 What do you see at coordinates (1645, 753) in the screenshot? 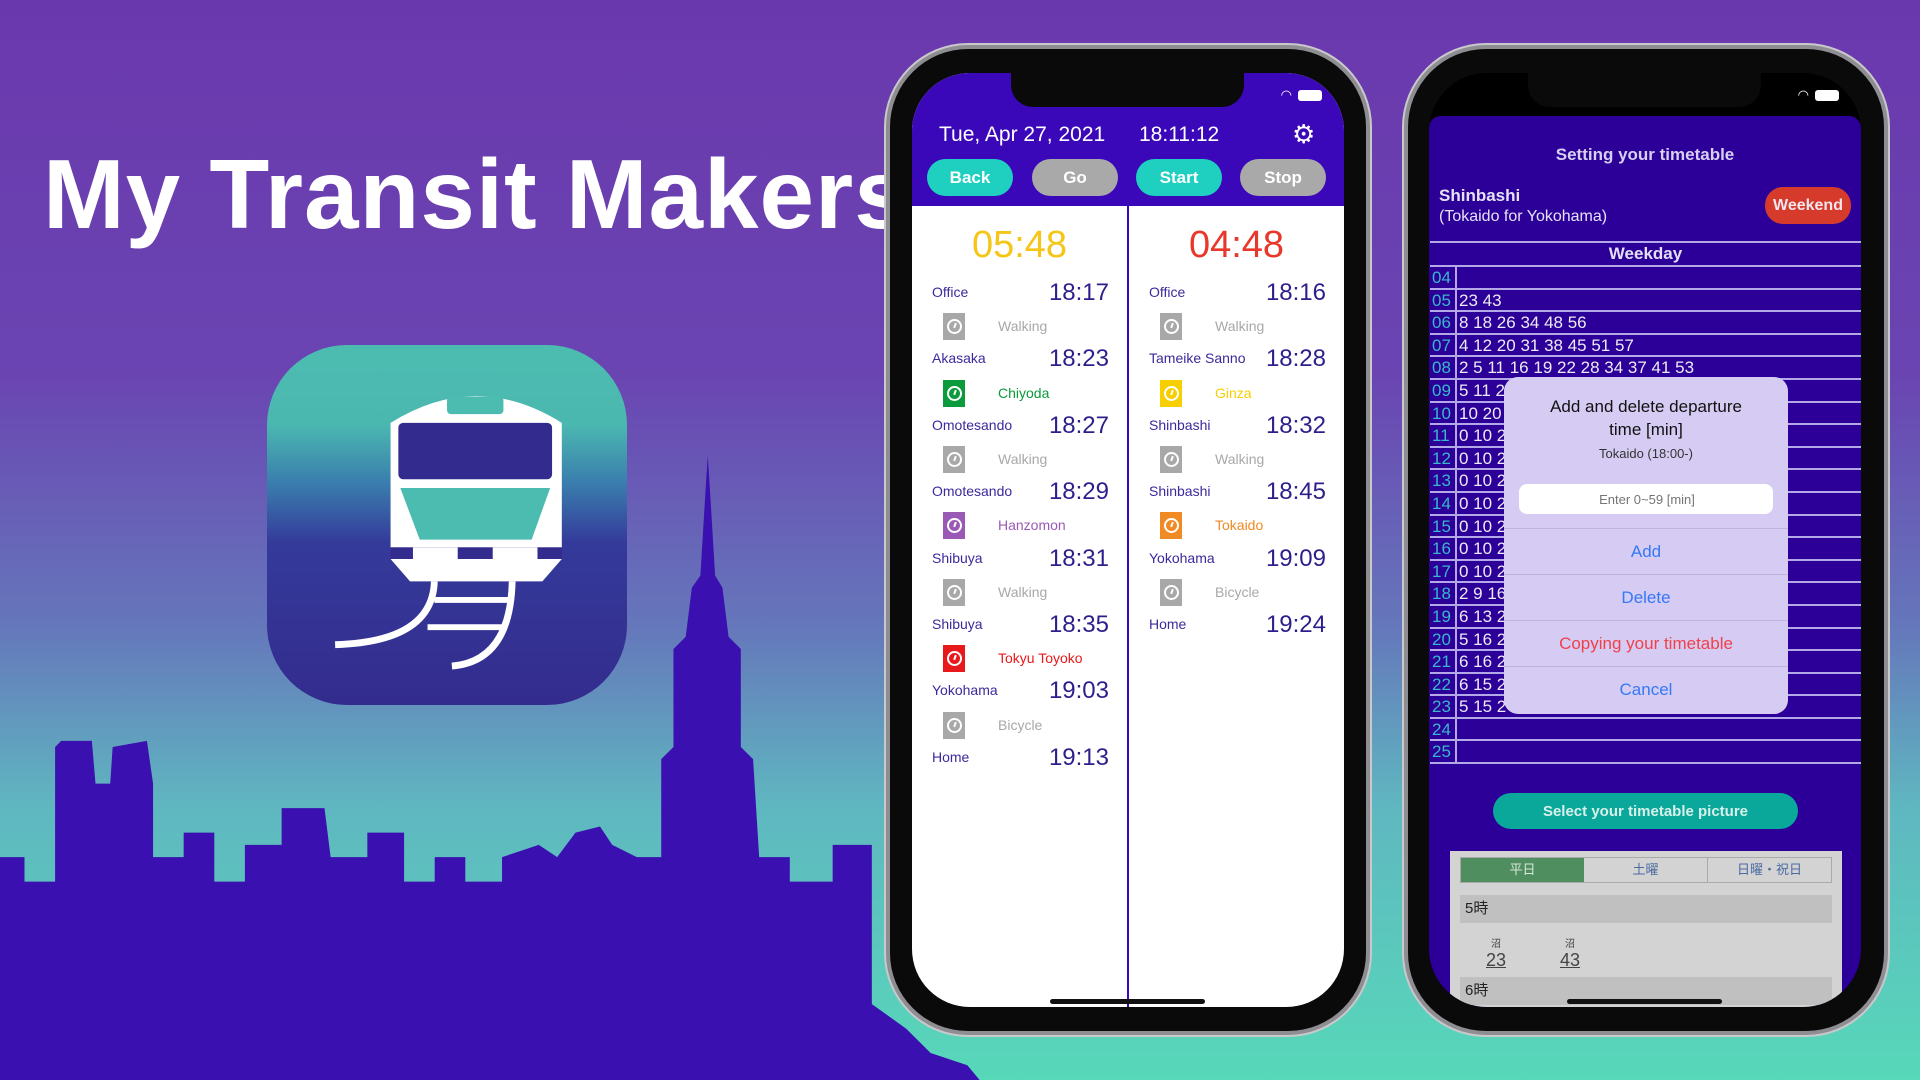
I see `timetable-row: 25` at bounding box center [1645, 753].